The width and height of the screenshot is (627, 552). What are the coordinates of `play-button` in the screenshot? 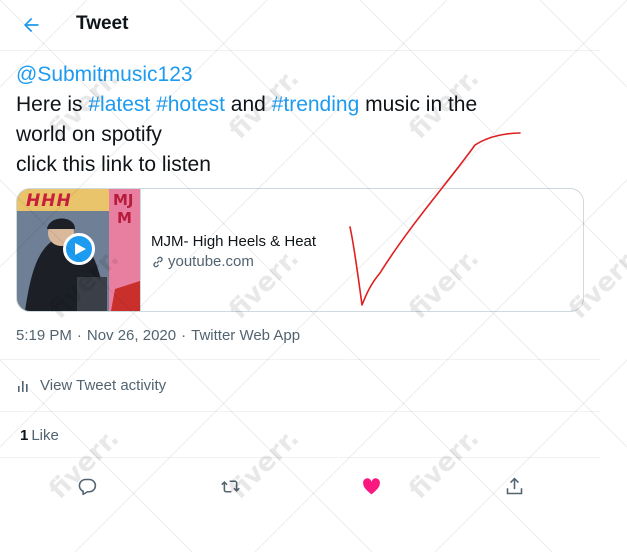 It's located at (79, 249).